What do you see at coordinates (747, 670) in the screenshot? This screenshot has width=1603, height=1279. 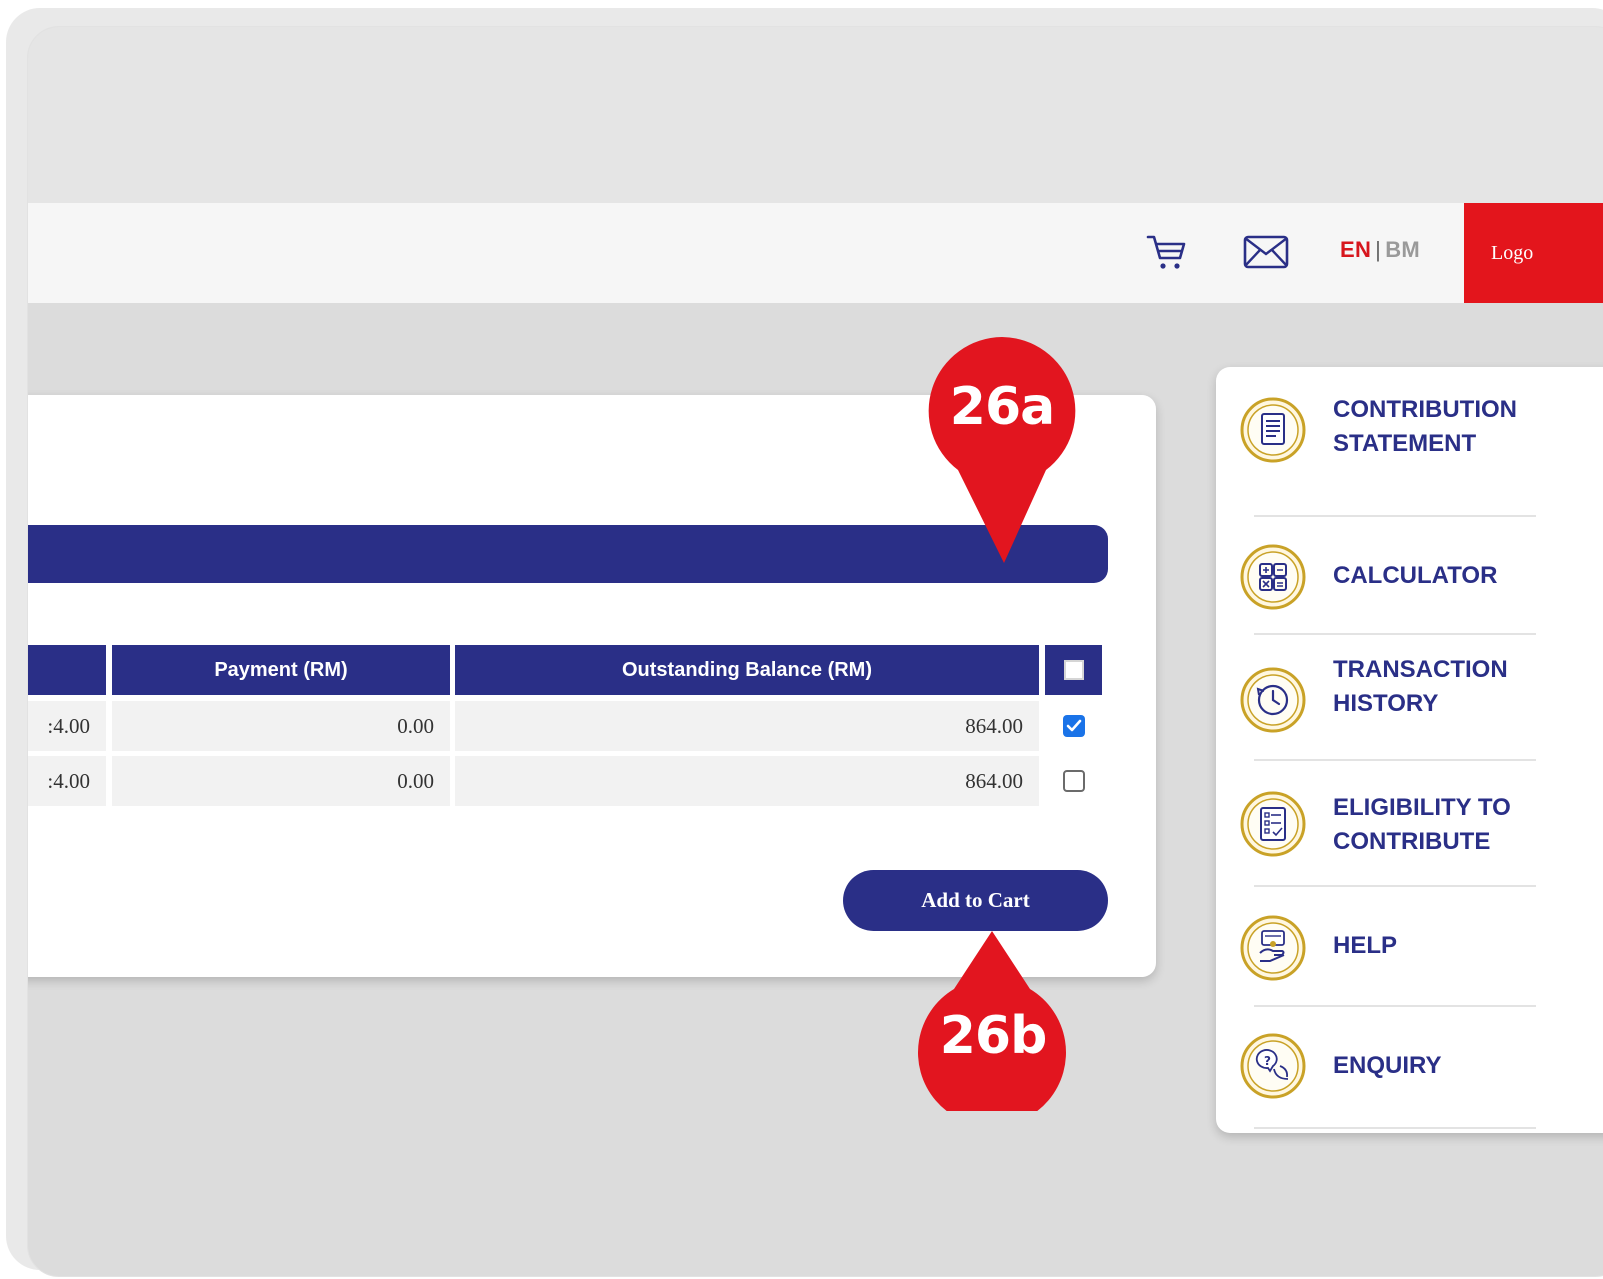 I see `column-header-outstanding: Outstanding Balance (RM)` at bounding box center [747, 670].